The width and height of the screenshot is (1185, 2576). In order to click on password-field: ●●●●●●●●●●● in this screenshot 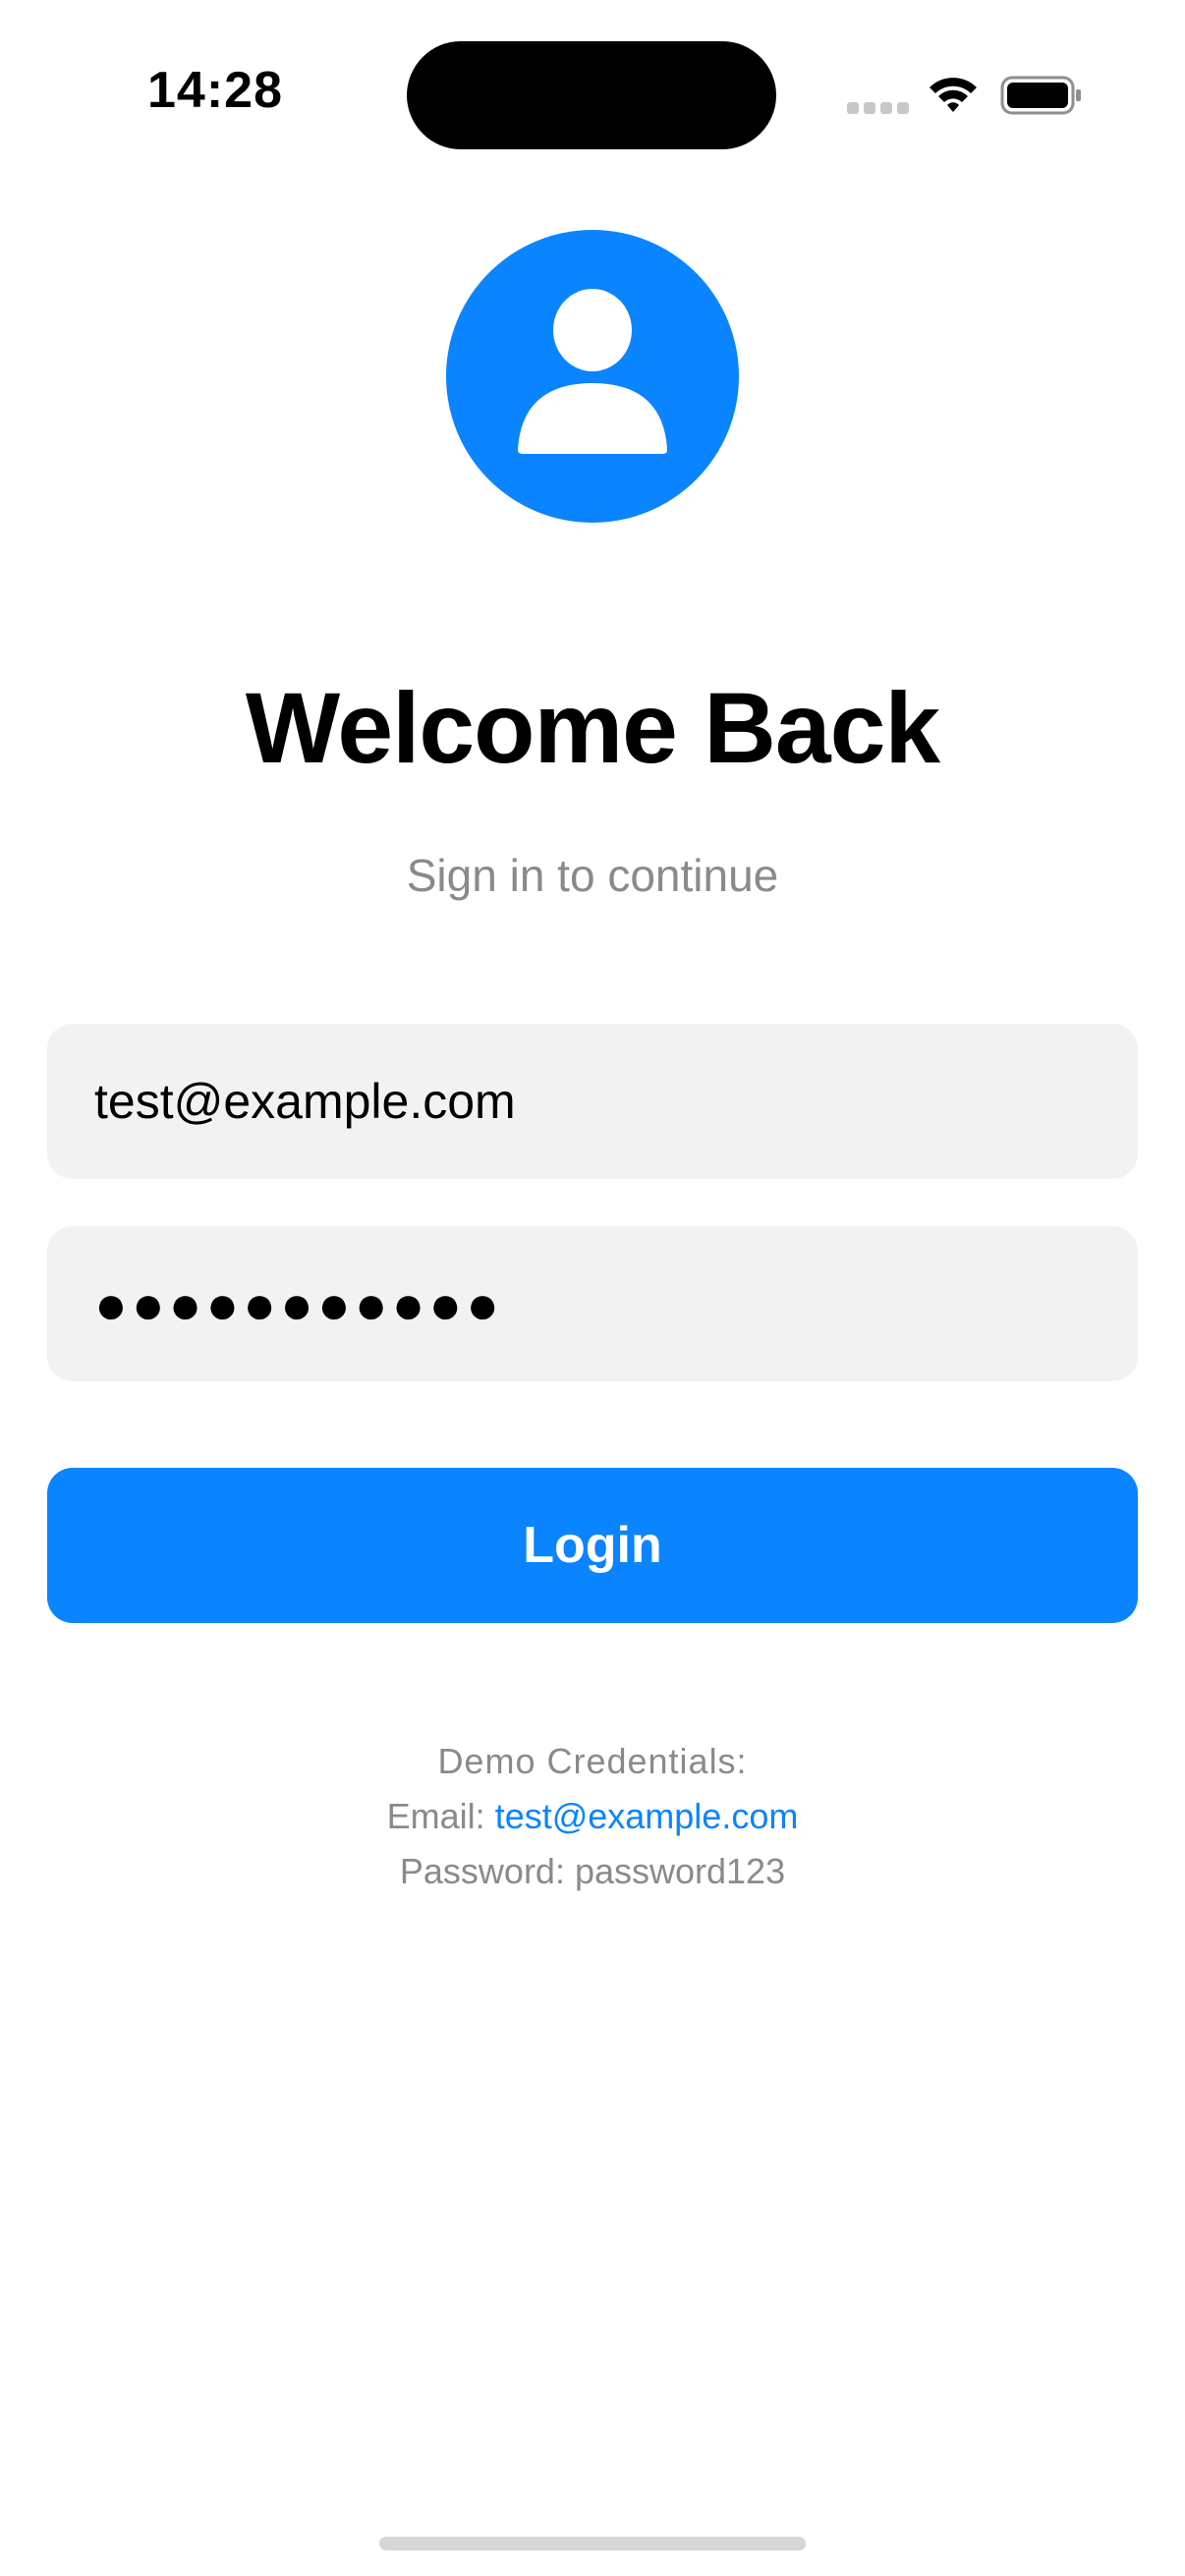, I will do `click(592, 1303)`.